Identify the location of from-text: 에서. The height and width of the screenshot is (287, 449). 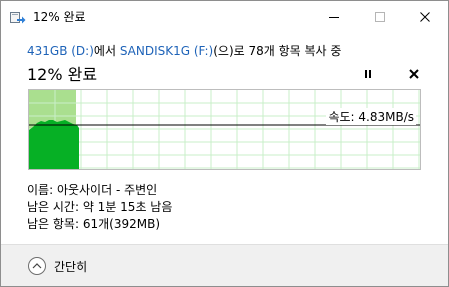
(106, 51).